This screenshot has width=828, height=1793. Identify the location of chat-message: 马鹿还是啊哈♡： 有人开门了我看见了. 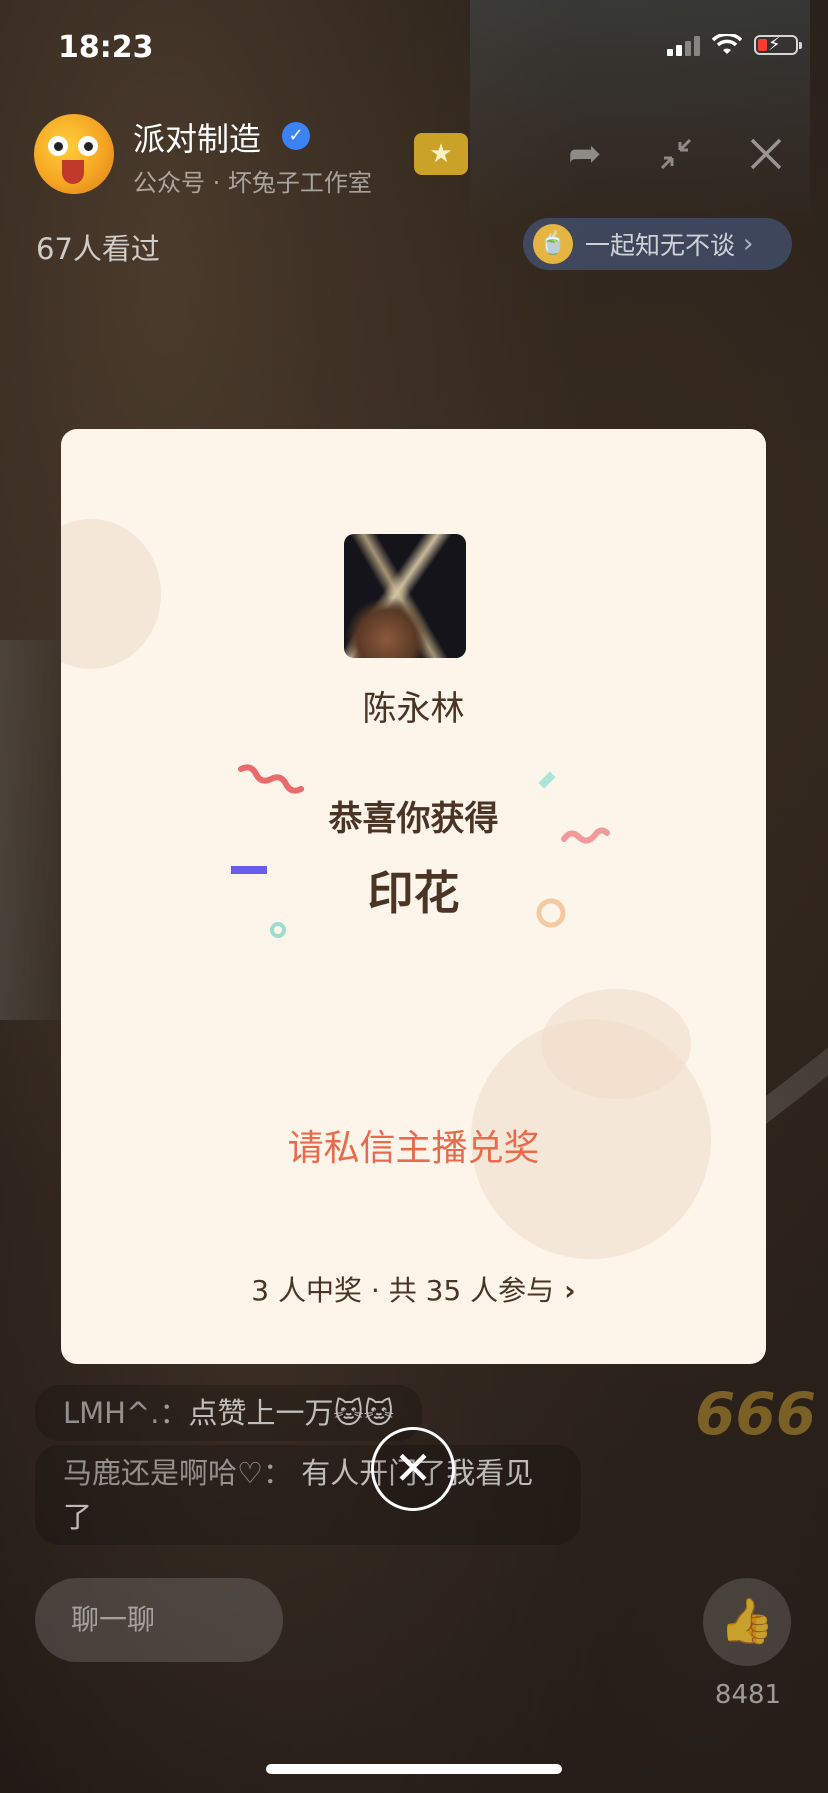
(308, 1495).